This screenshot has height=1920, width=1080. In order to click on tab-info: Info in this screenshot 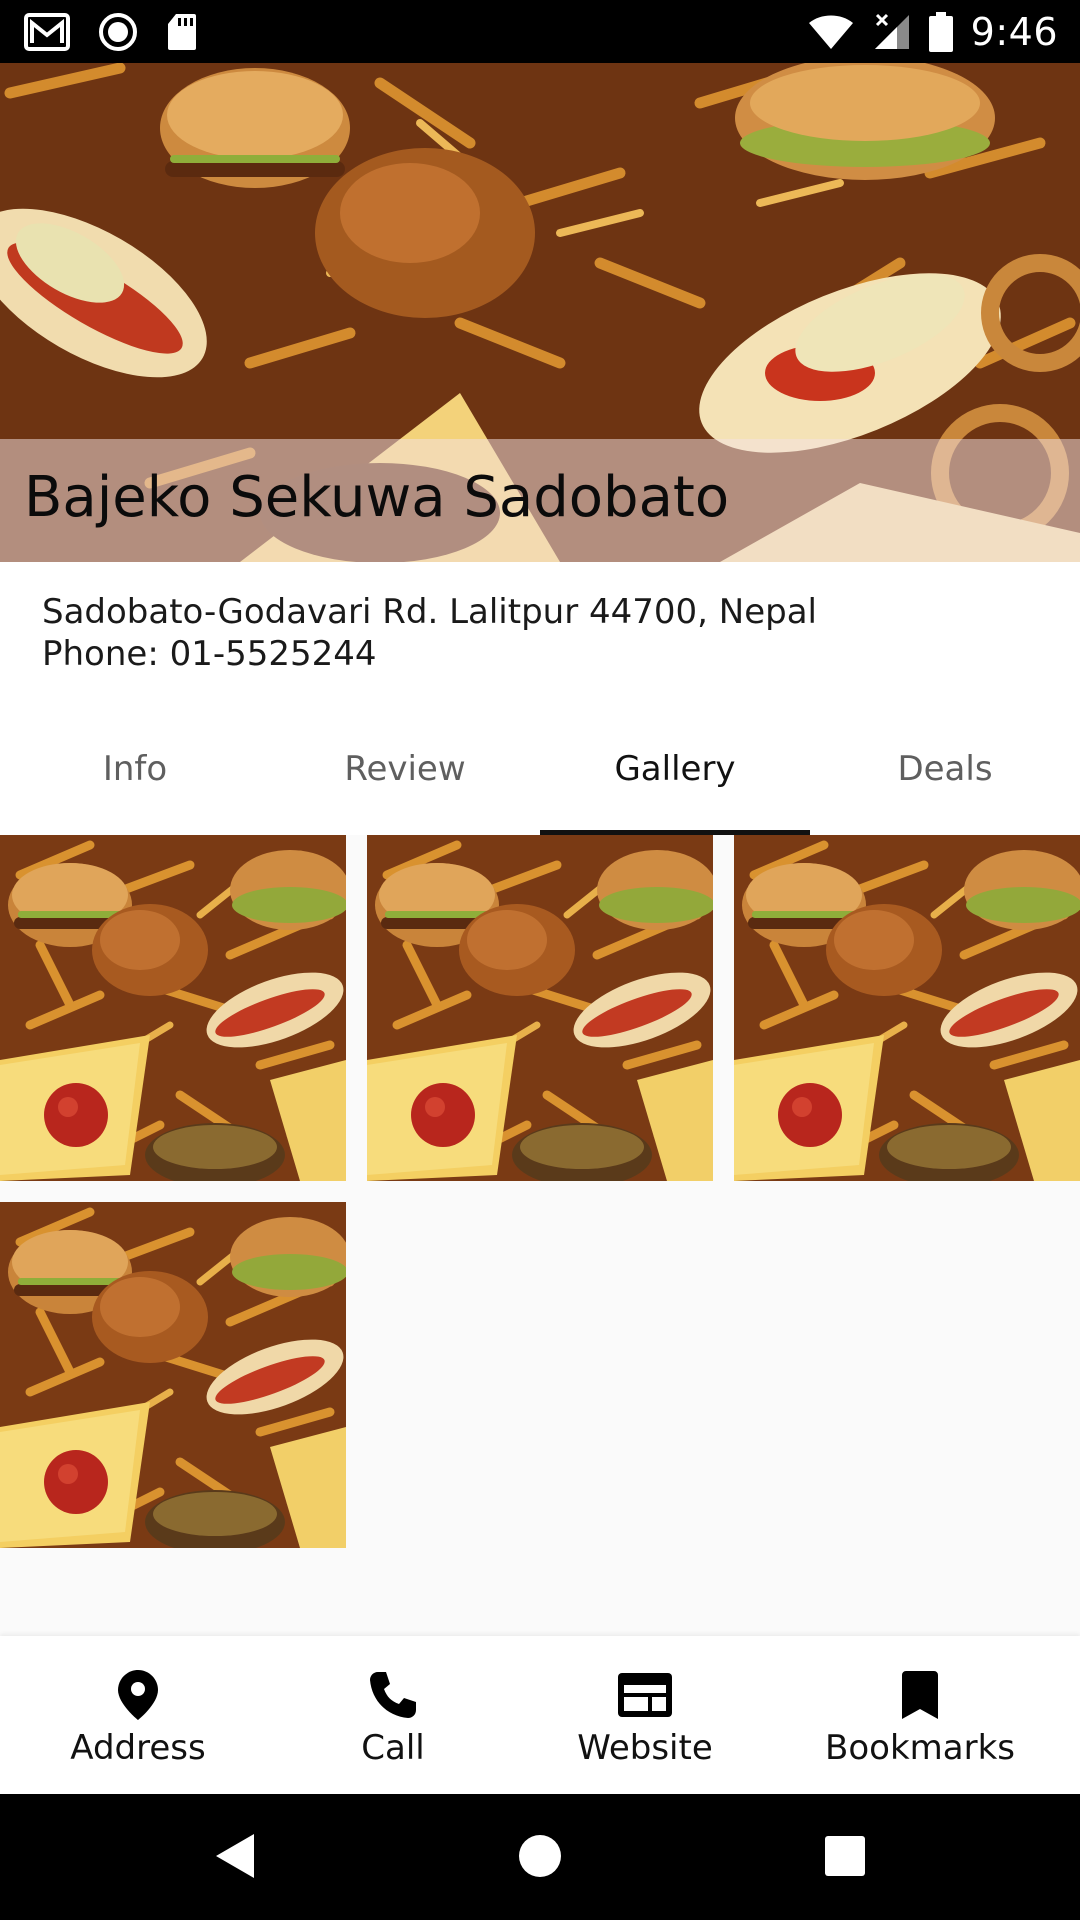, I will do `click(135, 768)`.